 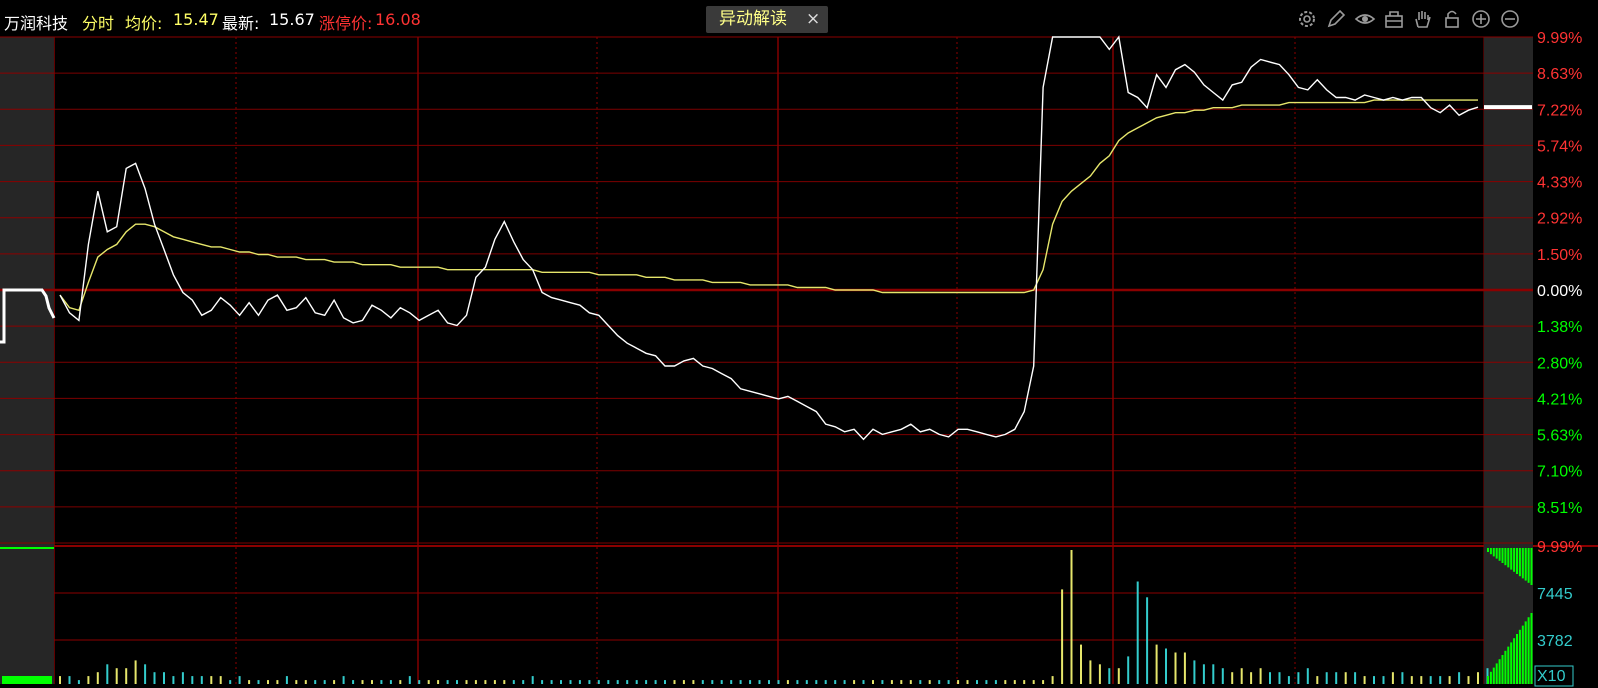 I want to click on pen-icon, so click(x=1336, y=19).